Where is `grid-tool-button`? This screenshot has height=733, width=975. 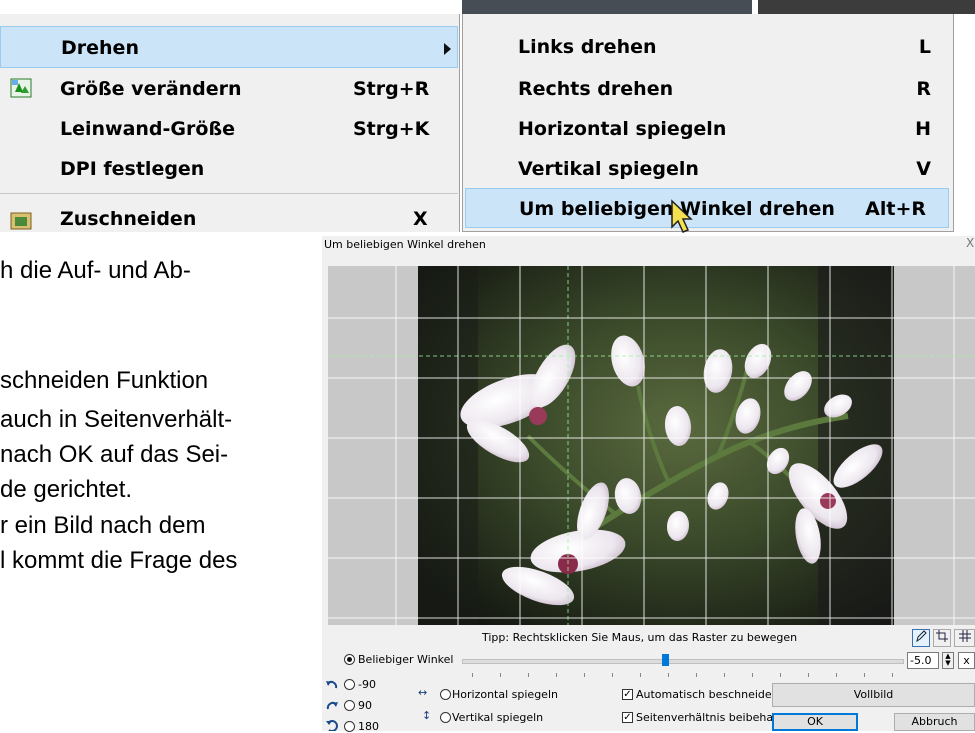 grid-tool-button is located at coordinates (921, 638).